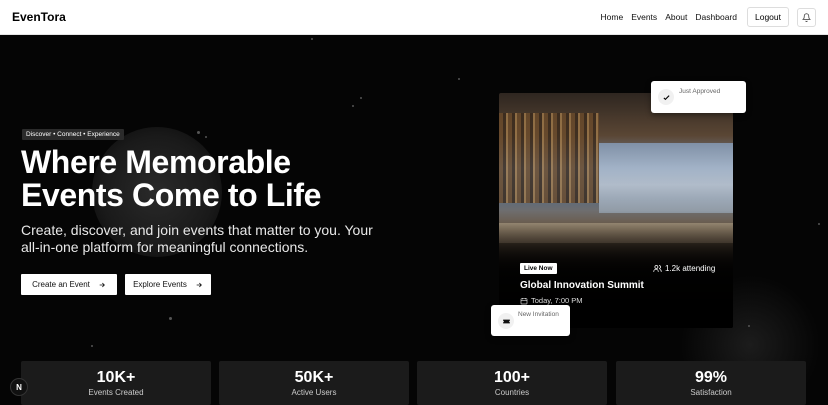 The width and height of the screenshot is (828, 405). I want to click on notifications-button, so click(806, 17).